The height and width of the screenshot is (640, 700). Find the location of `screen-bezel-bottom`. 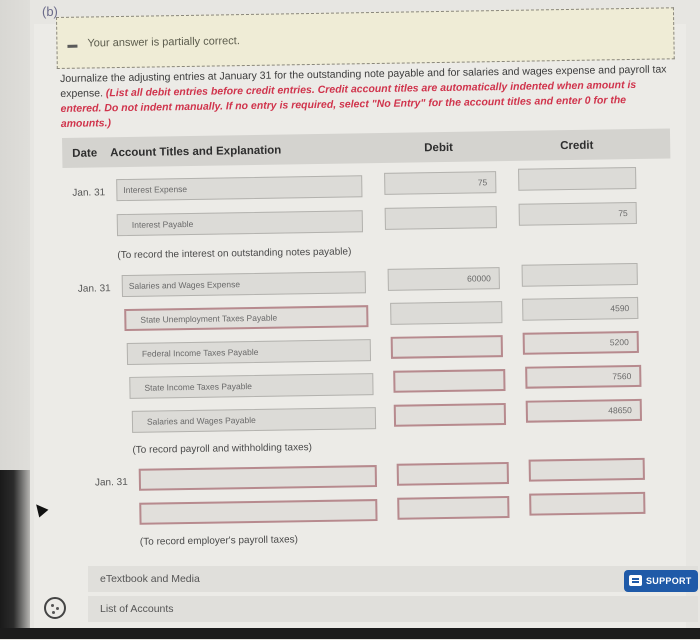

screen-bezel-bottom is located at coordinates (350, 633).